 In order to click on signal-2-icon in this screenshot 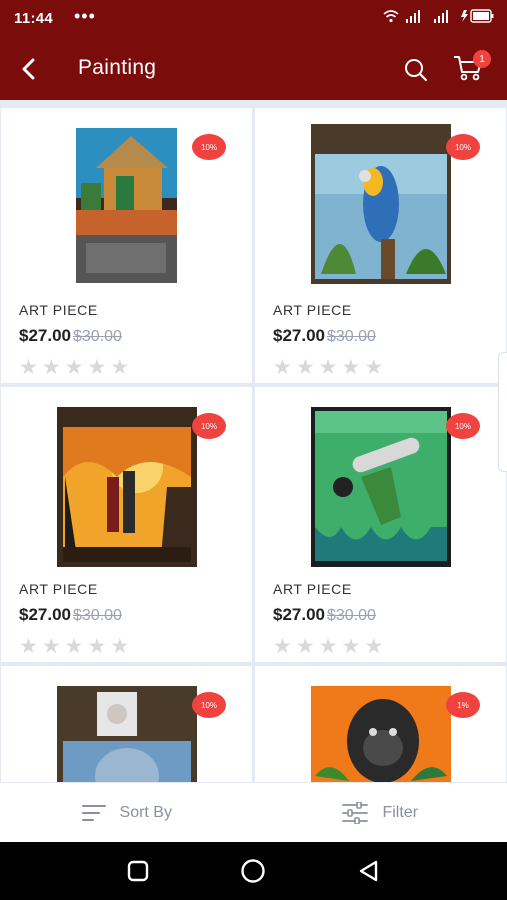, I will do `click(441, 16)`.